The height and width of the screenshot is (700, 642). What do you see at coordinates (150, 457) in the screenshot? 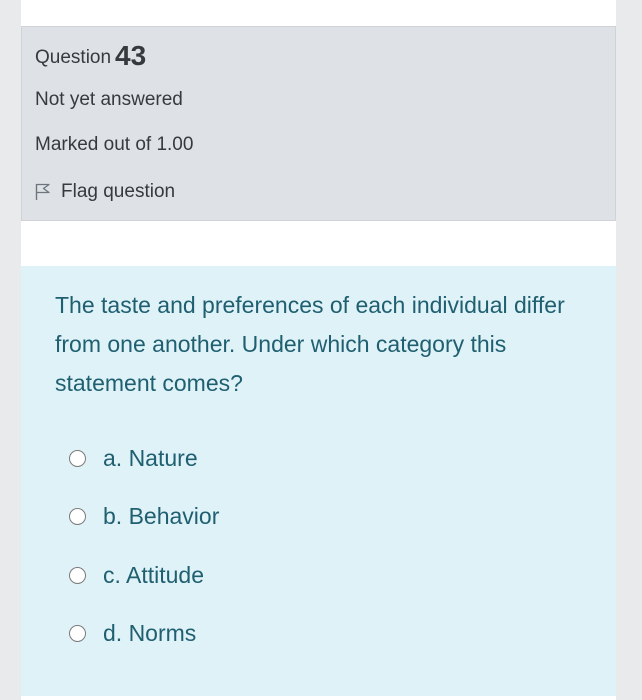
I see `answer-label-a: a. Nature` at bounding box center [150, 457].